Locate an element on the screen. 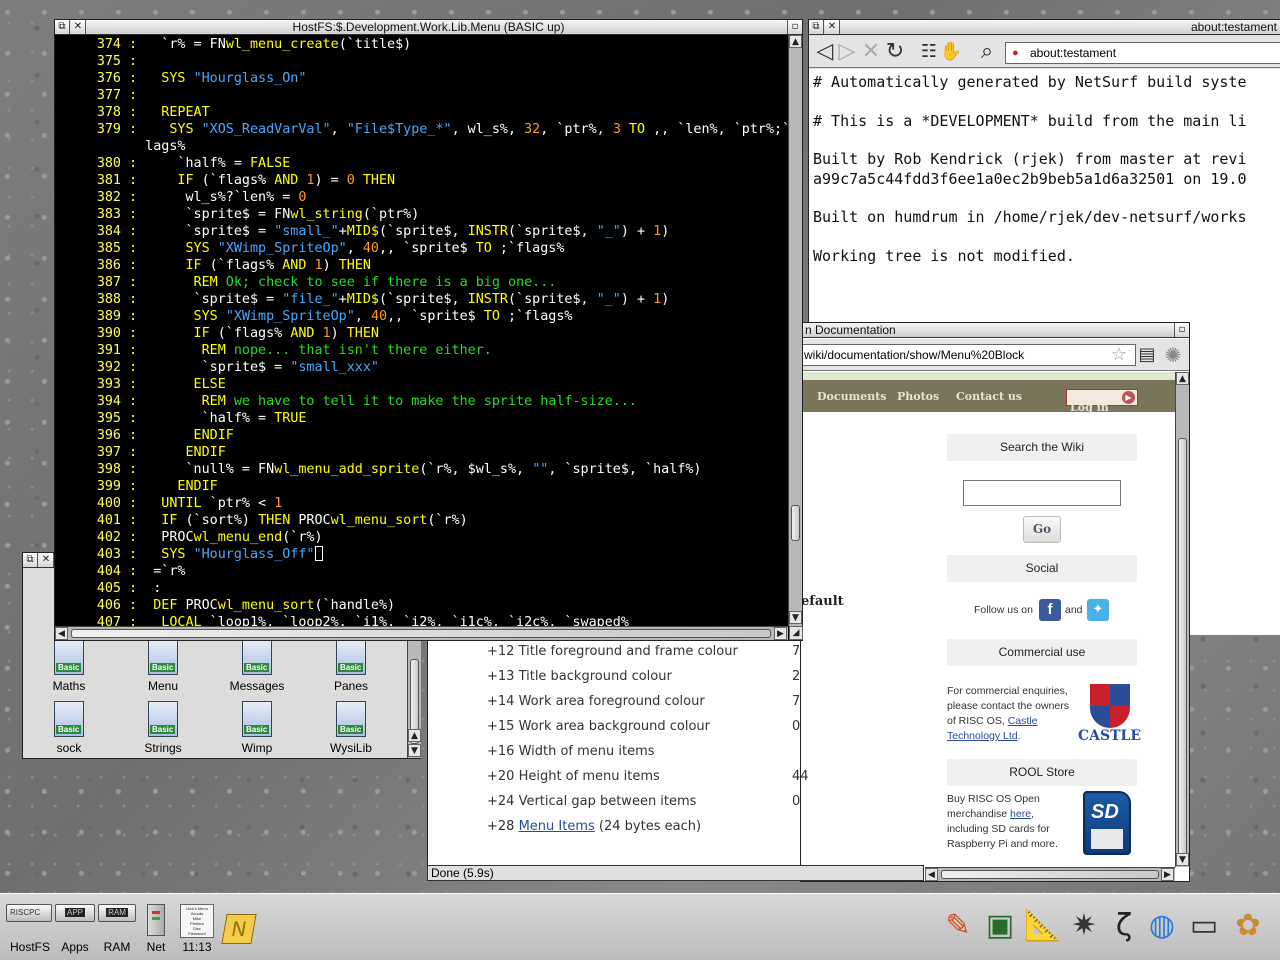  wiki-hscroll-thumb is located at coordinates (1050, 874).